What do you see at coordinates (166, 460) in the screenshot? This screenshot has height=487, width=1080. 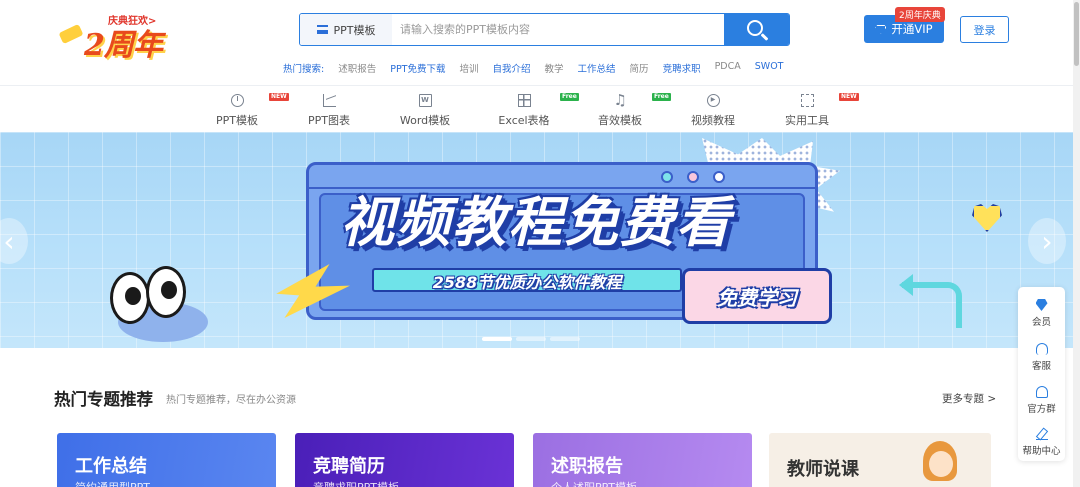 I see `topic-card-work-summary: 工作总结 简约通用型PPT` at bounding box center [166, 460].